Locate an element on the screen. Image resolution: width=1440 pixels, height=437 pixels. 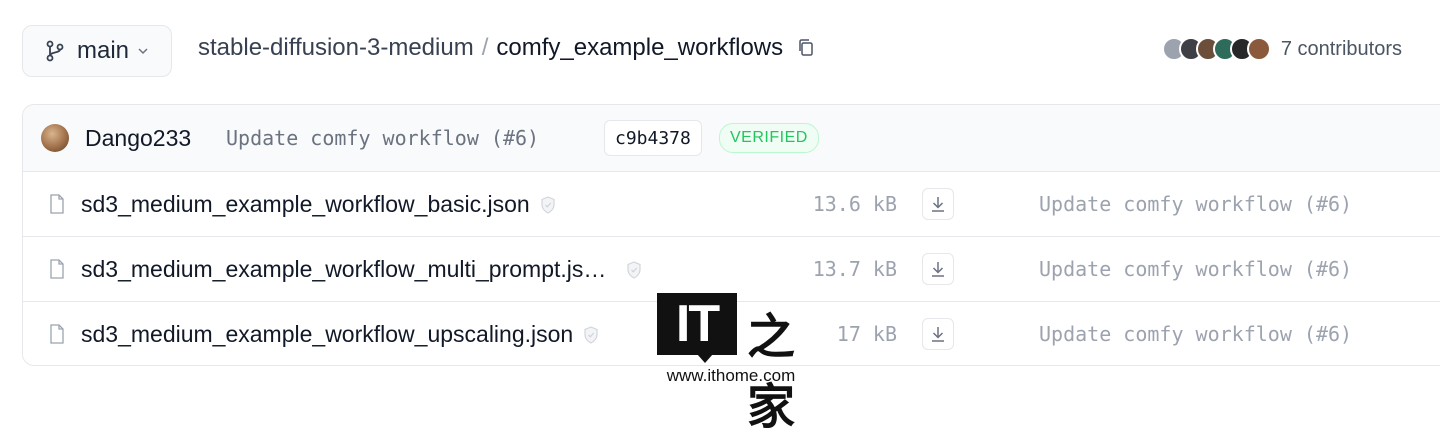
breadcrumb-directory: comfy_example_workflows is located at coordinates (640, 47).